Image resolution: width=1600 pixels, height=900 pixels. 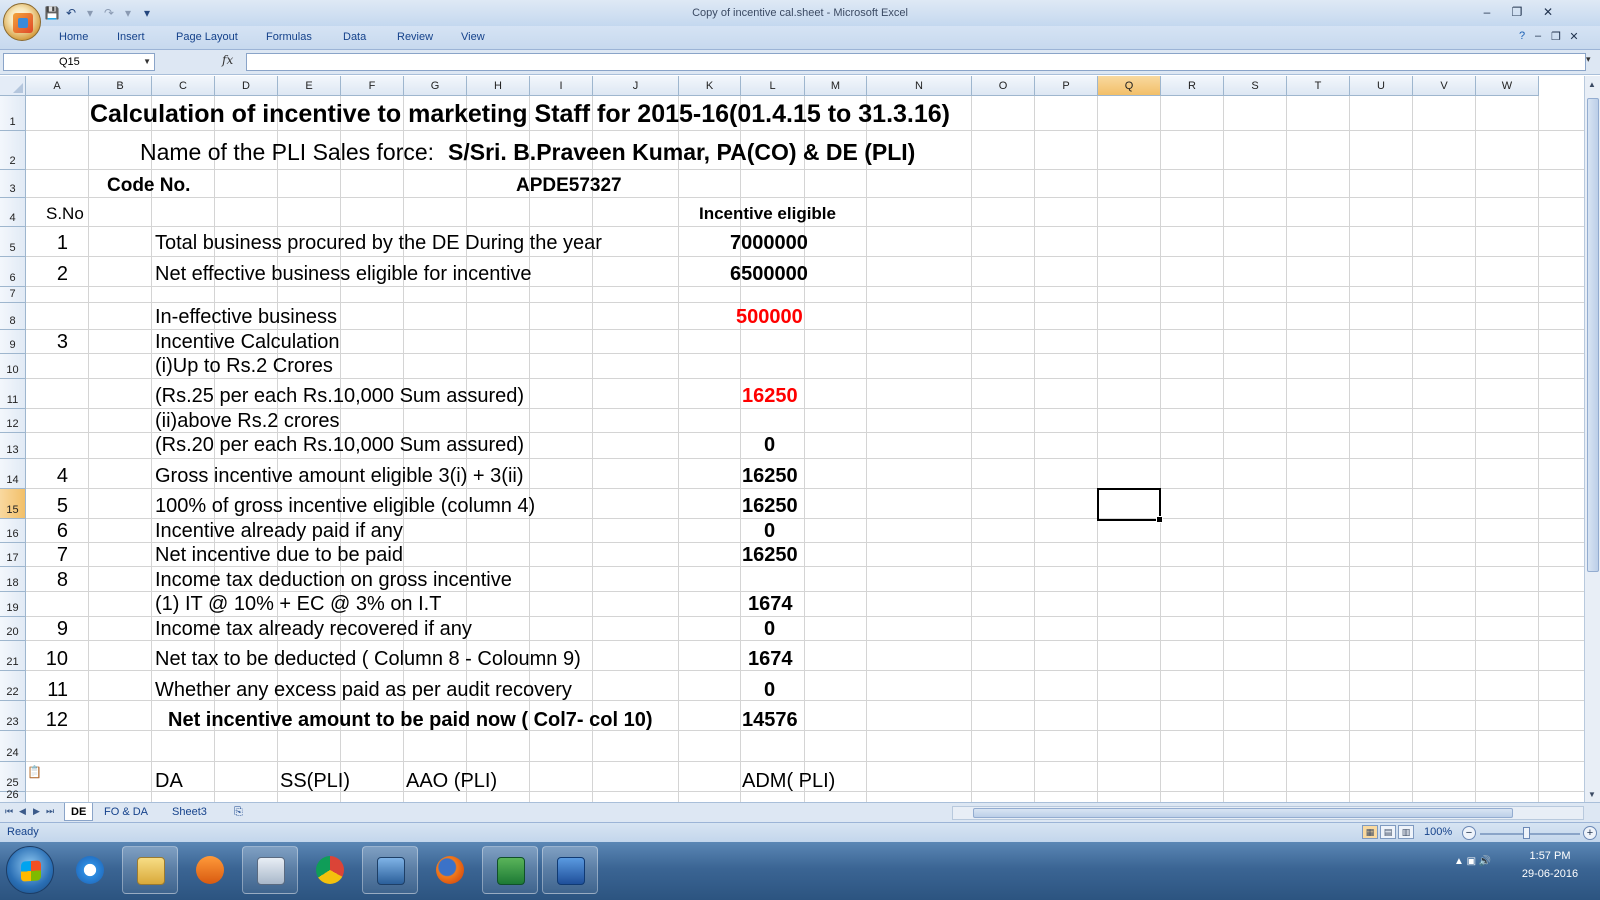 What do you see at coordinates (169, 781) in the screenshot?
I see `signature-da: DA` at bounding box center [169, 781].